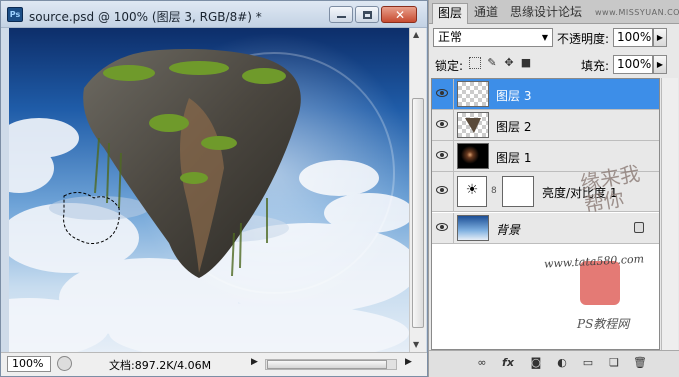 The image size is (679, 377). What do you see at coordinates (327, 364) in the screenshot?
I see `horizontal-scroll-thumb` at bounding box center [327, 364].